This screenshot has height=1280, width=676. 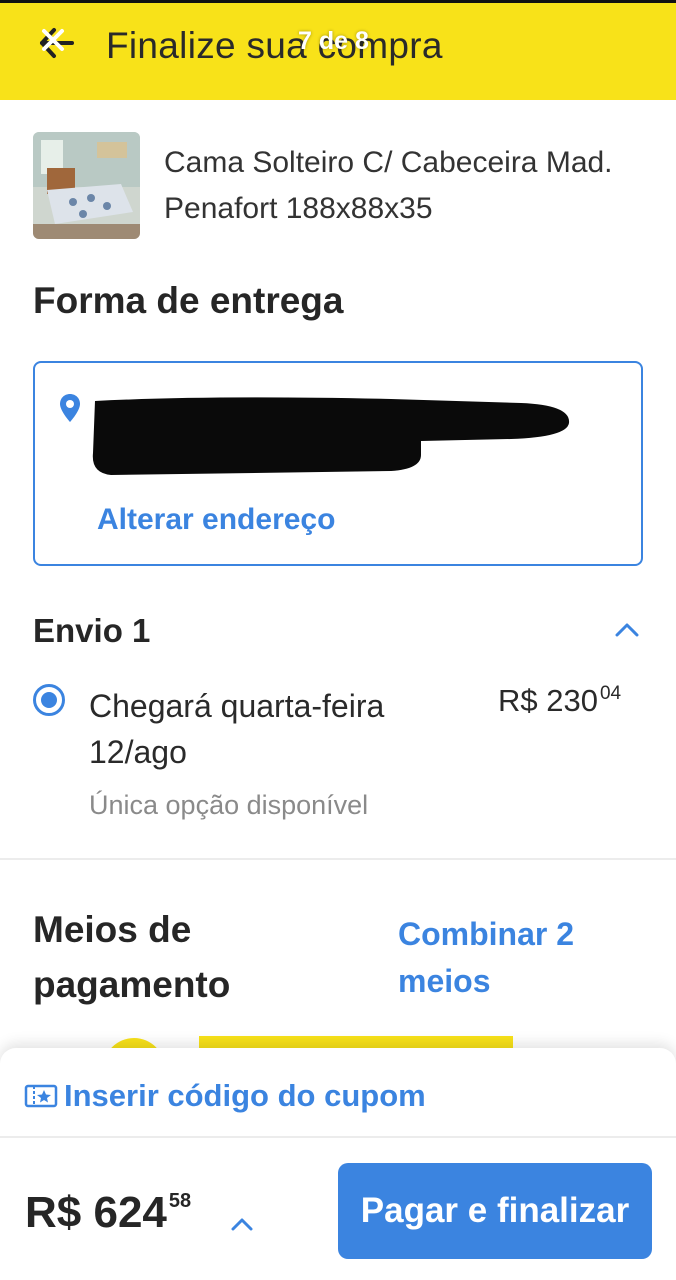 What do you see at coordinates (188, 300) in the screenshot?
I see `delivery-section-title: Forma de entrega` at bounding box center [188, 300].